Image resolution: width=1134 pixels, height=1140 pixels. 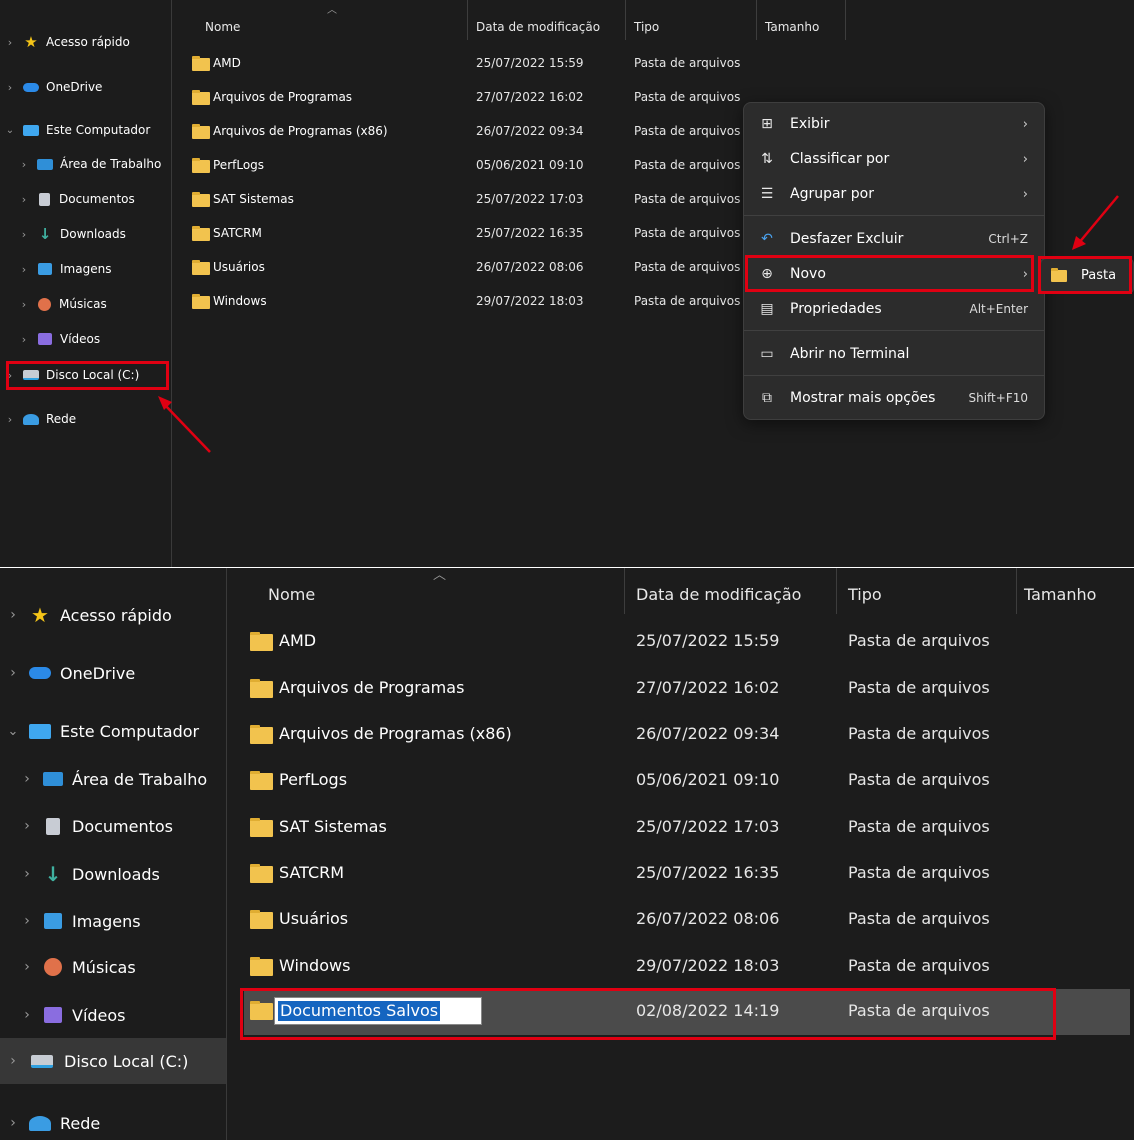 What do you see at coordinates (767, 354) in the screenshot?
I see `terminal-icon: ▭` at bounding box center [767, 354].